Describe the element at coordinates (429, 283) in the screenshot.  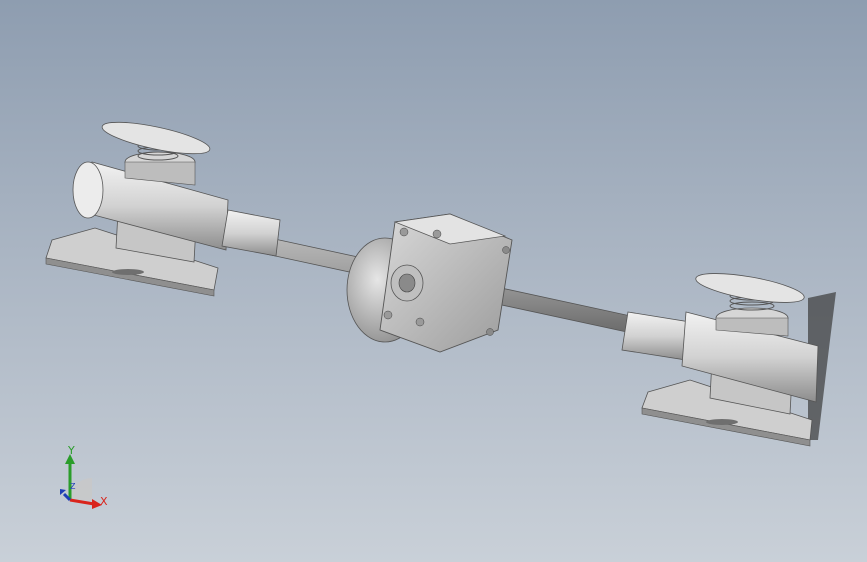
I see `center-gearbox` at that location.